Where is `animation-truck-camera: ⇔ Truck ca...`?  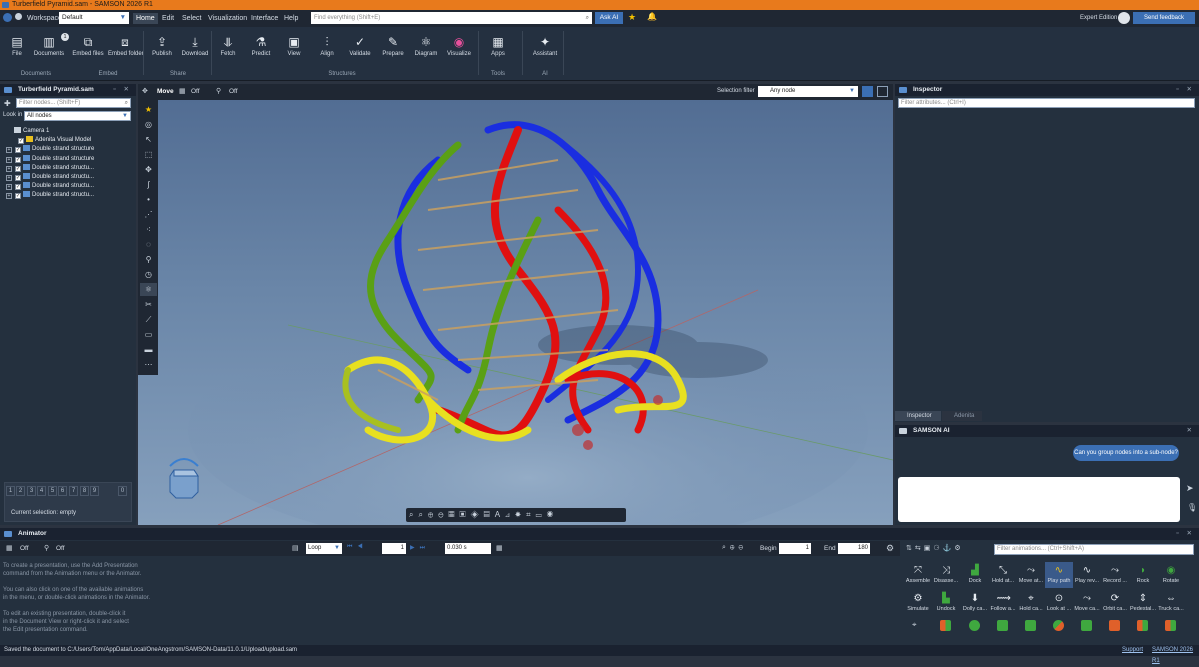 animation-truck-camera: ⇔ Truck ca... is located at coordinates (1171, 603).